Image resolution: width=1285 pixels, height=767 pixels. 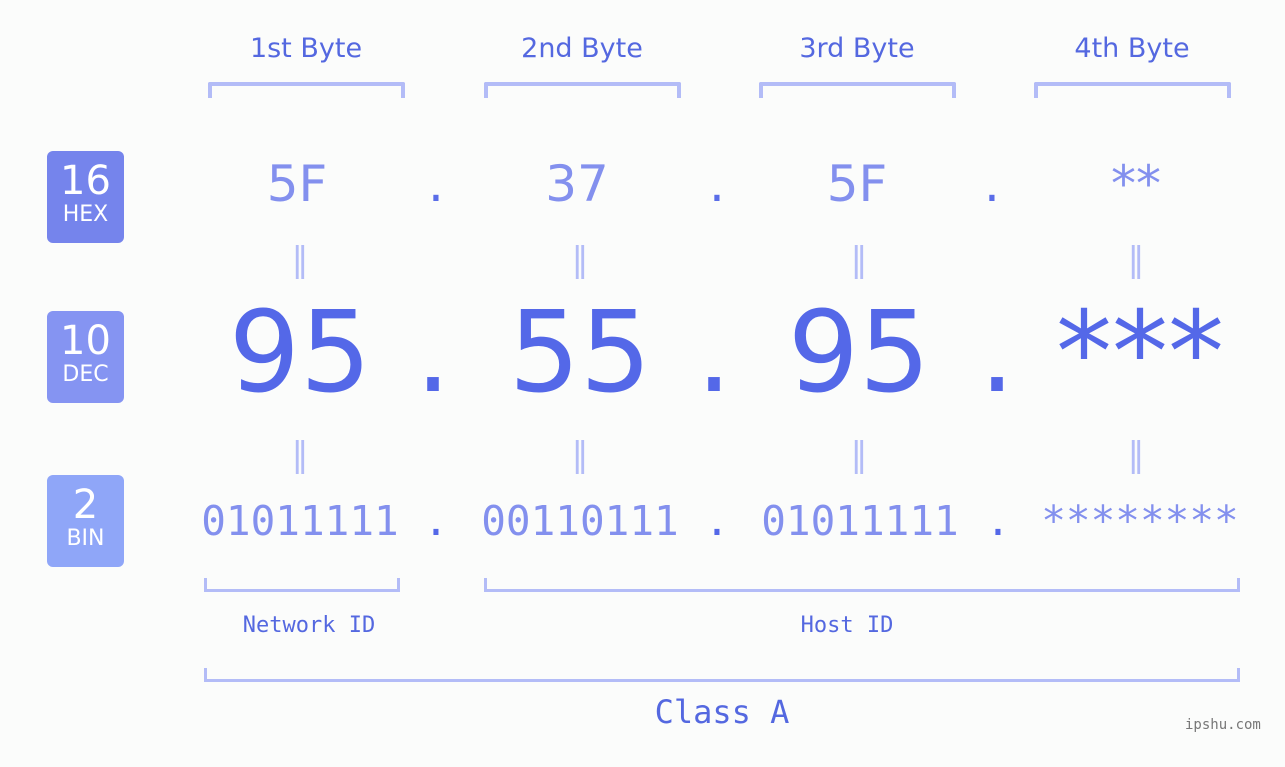 I want to click on byte-header-2: 2nd Byte, so click(x=582, y=48).